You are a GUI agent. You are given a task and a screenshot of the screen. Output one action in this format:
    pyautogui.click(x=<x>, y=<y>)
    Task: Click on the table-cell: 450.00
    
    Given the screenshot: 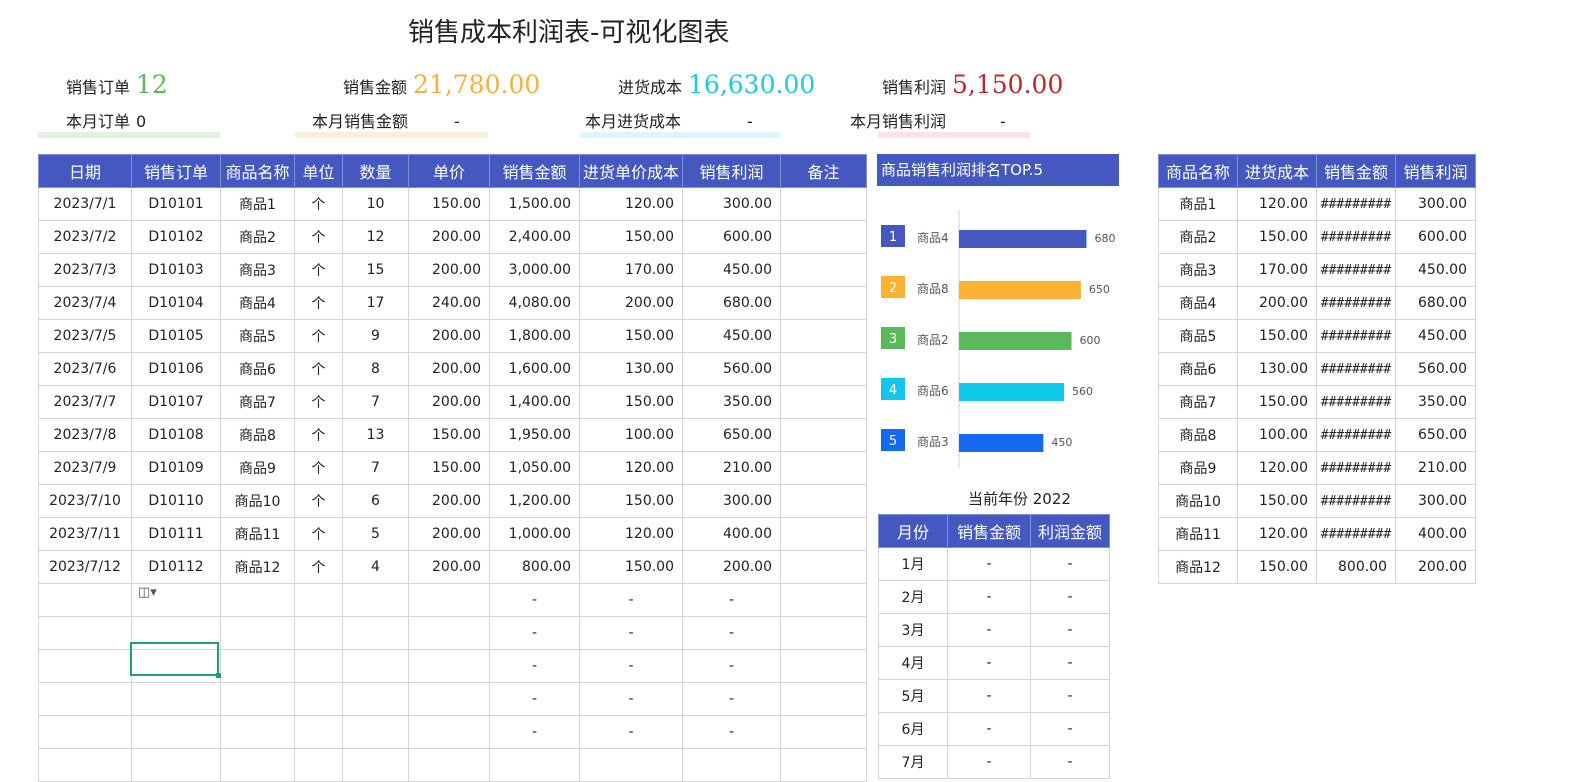 What is the action you would take?
    pyautogui.click(x=1435, y=336)
    